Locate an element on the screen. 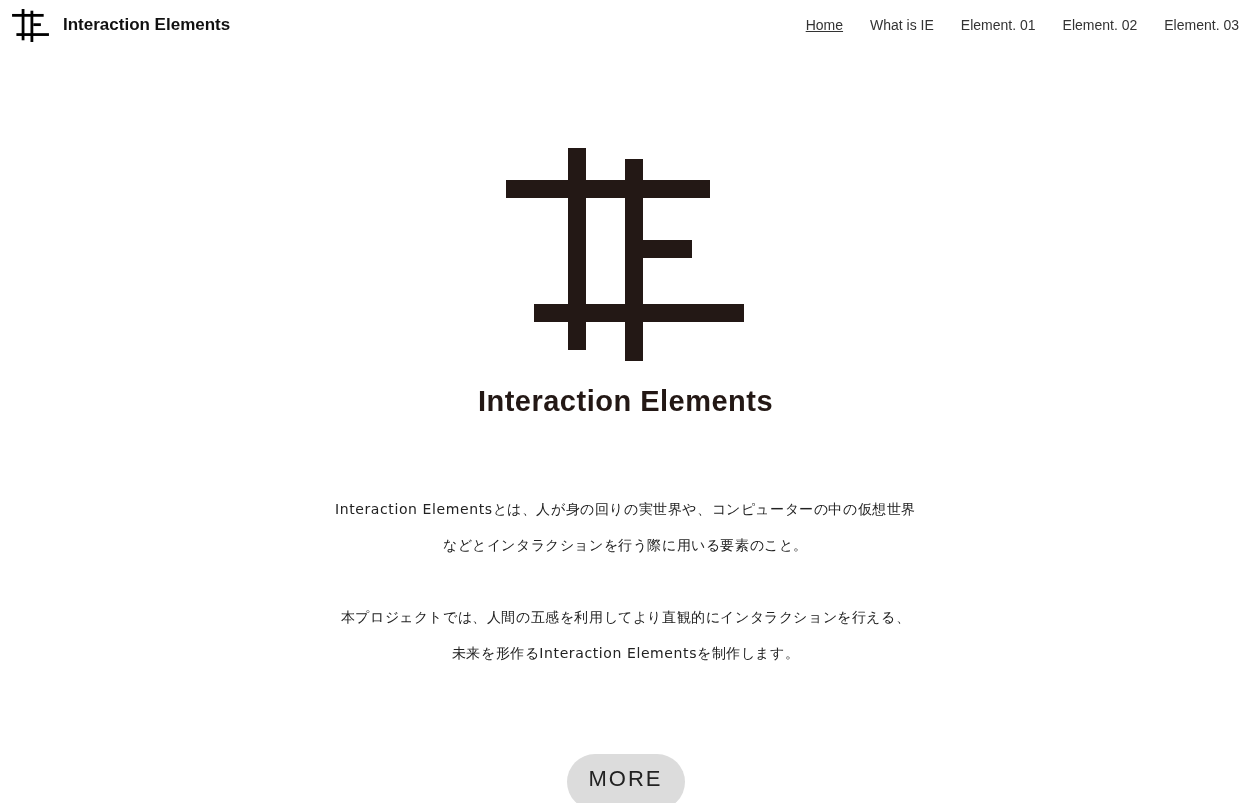  description-text: 本プロジェクトでは、人間の五感を利用してより直観的にインタラクションを行える、 is located at coordinates (625, 617).